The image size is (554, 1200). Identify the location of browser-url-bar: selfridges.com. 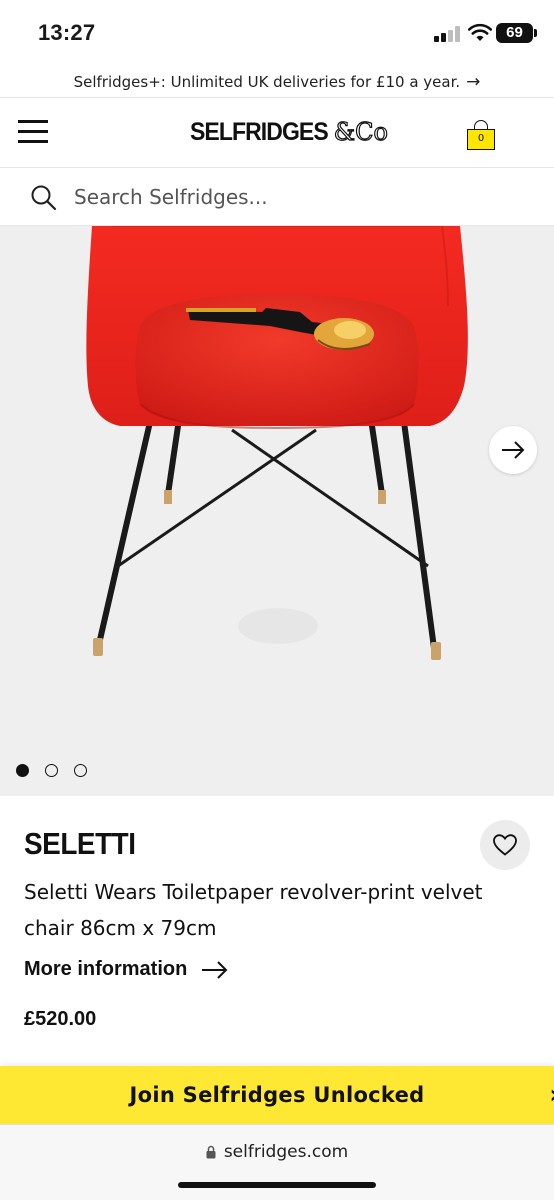
(277, 1162).